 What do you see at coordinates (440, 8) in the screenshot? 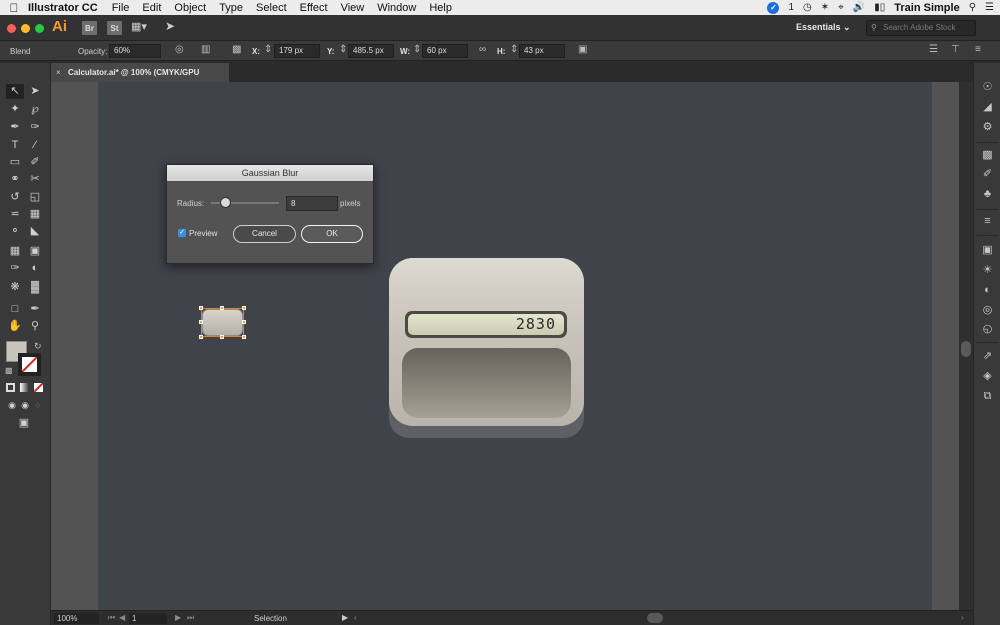
I see `menu-help: Help` at bounding box center [440, 8].